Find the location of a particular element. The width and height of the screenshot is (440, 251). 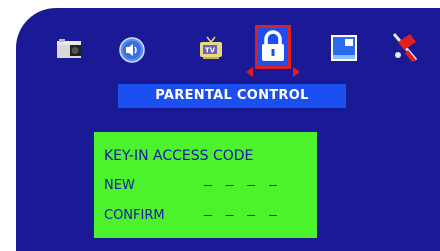

tv-icon: TV is located at coordinates (211, 48).